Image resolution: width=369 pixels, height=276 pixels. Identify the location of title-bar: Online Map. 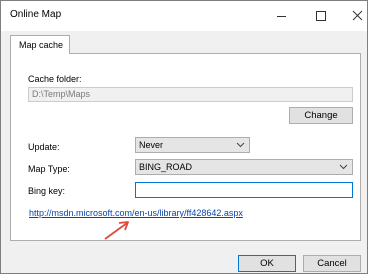
(184, 16).